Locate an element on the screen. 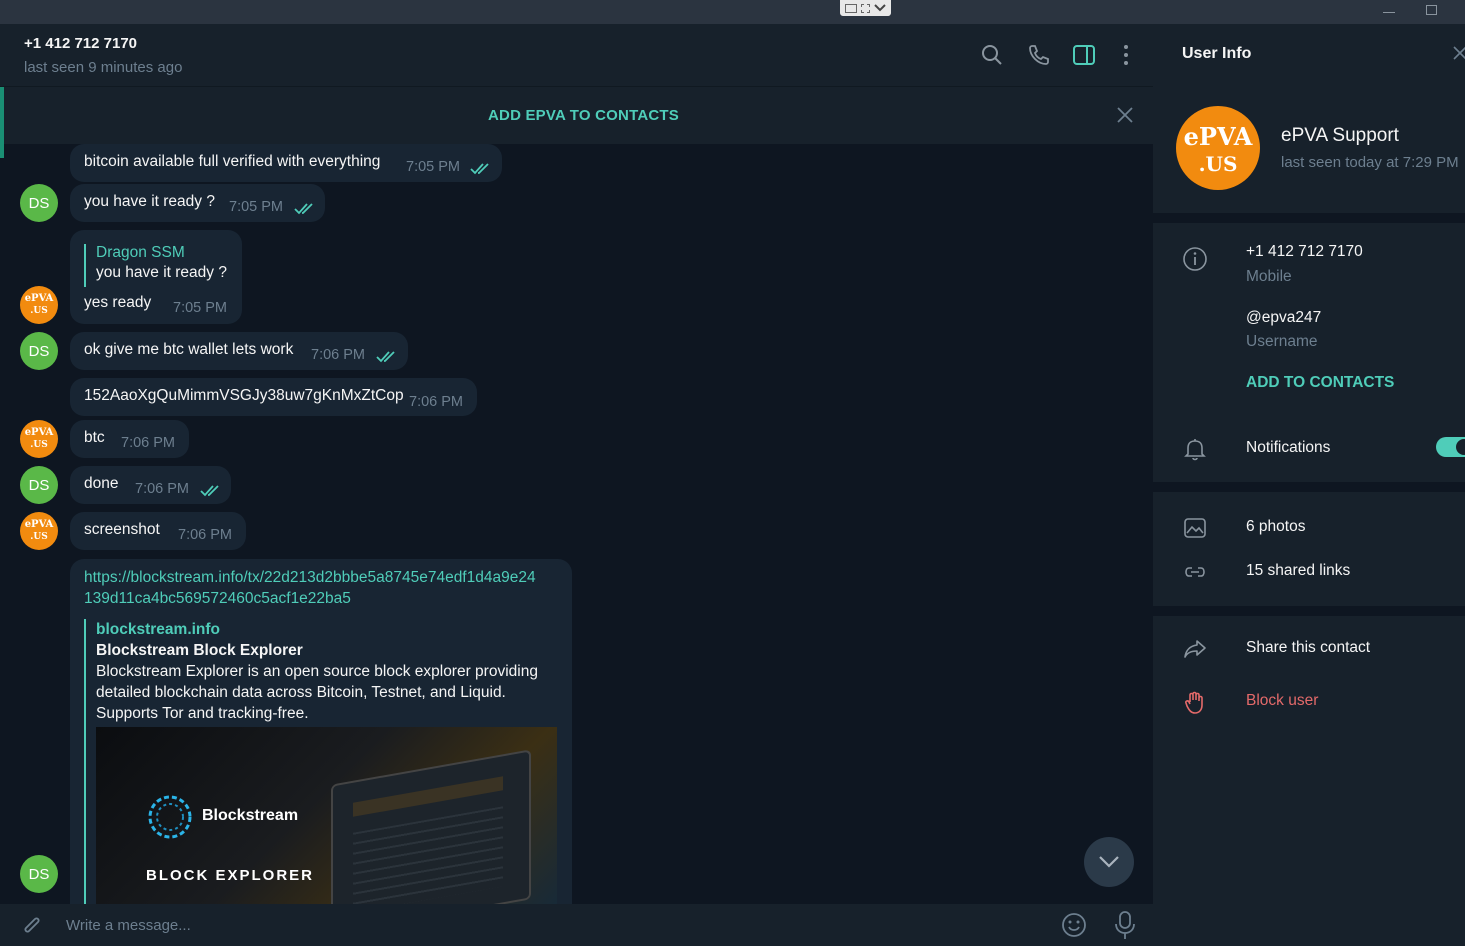 The image size is (1465, 946). chat-title: +1 412 712 7170 is located at coordinates (80, 43).